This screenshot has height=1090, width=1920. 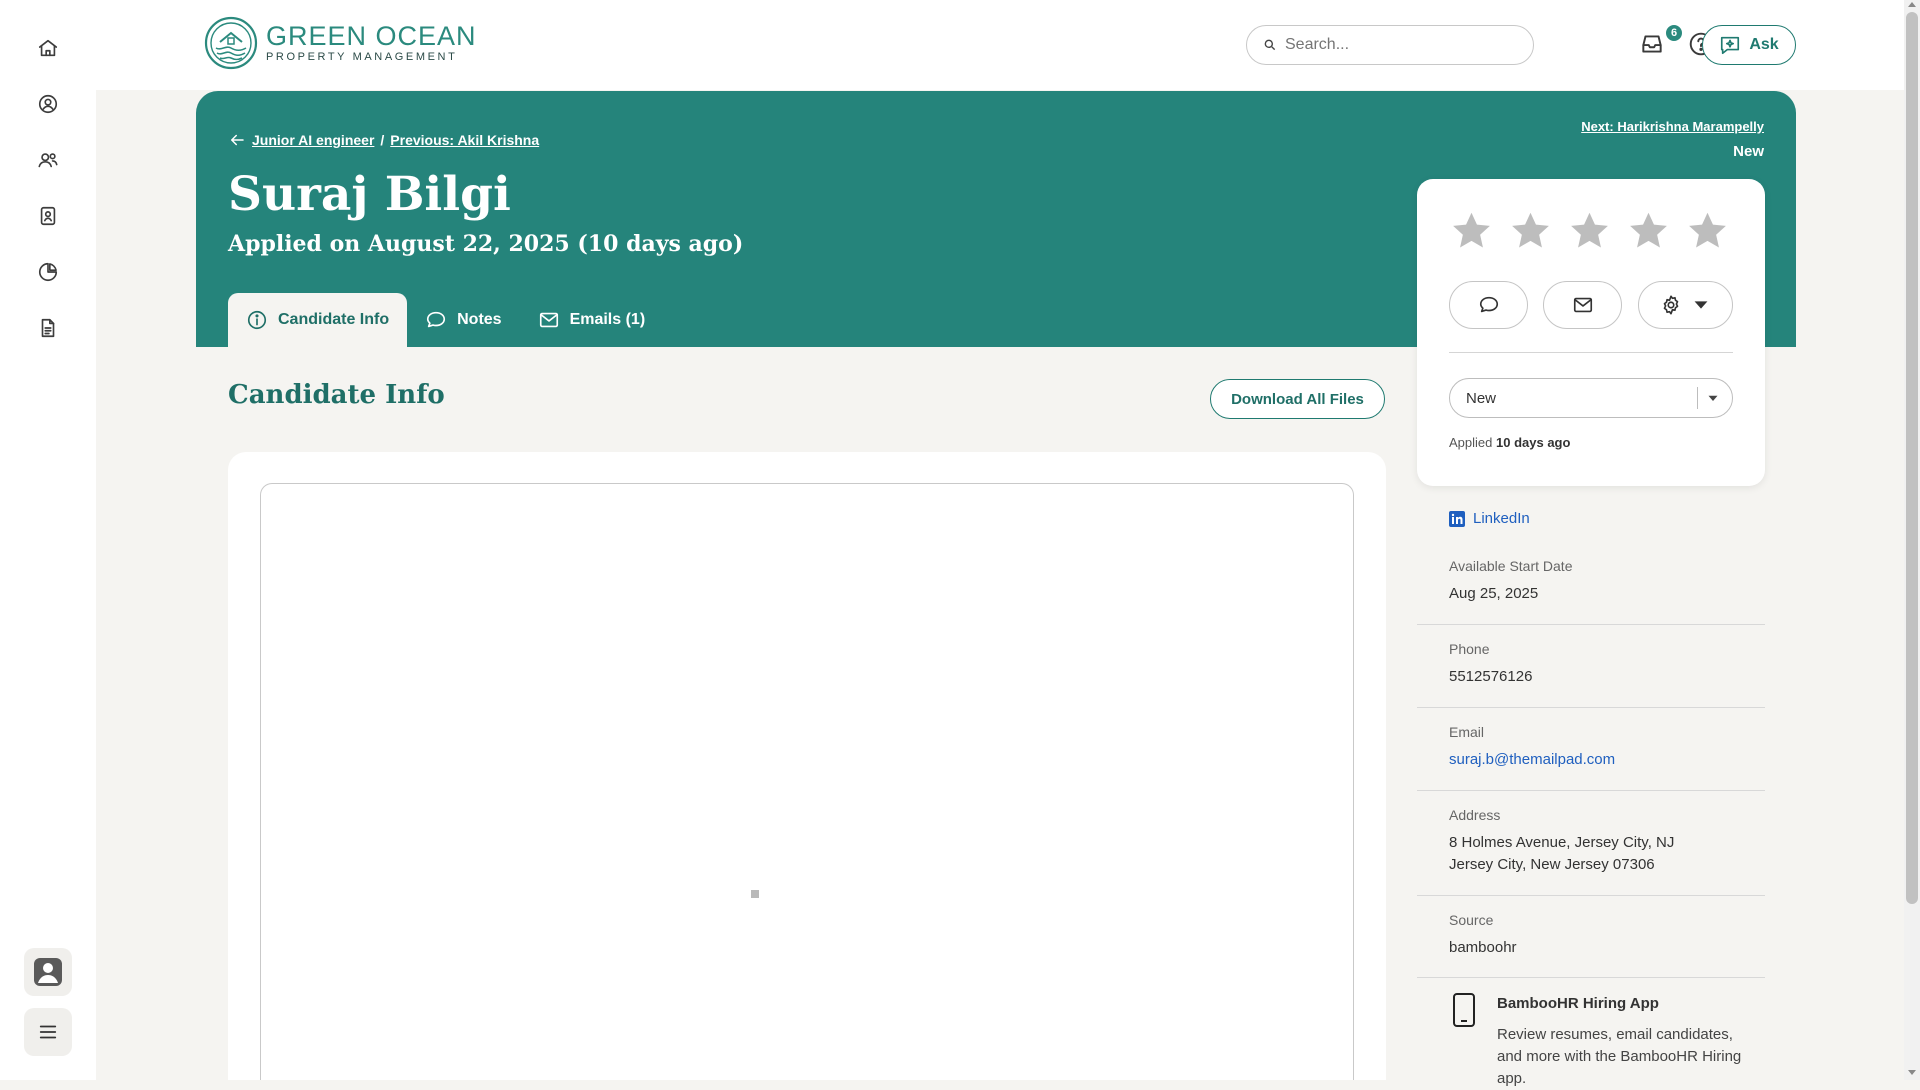 I want to click on linkedin-icon, so click(x=1457, y=518).